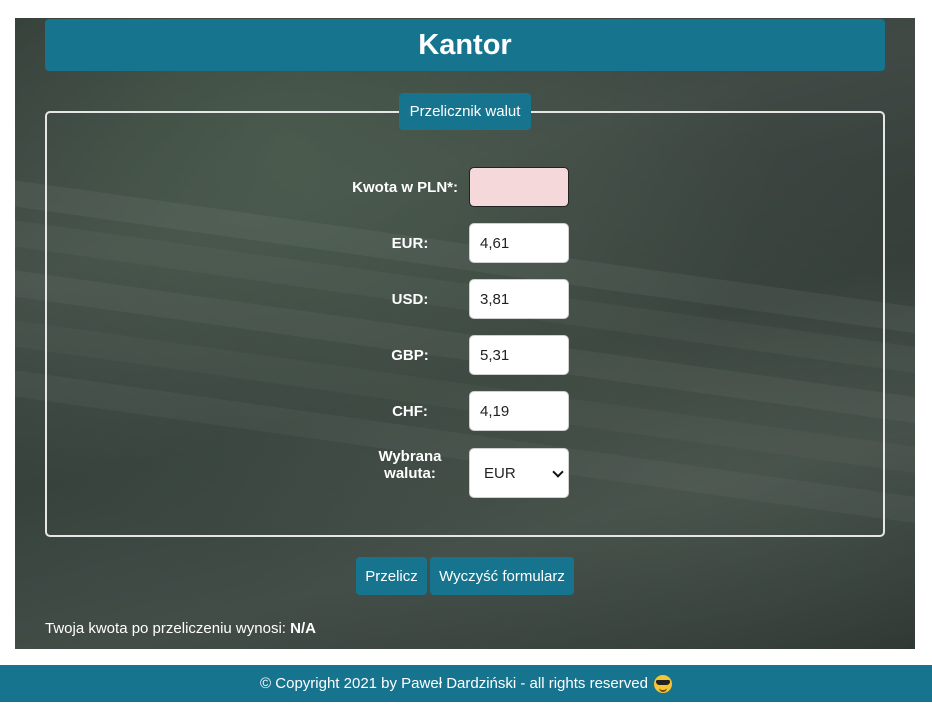 The height and width of the screenshot is (728, 932). What do you see at coordinates (519, 187) in the screenshot?
I see `amount-input` at bounding box center [519, 187].